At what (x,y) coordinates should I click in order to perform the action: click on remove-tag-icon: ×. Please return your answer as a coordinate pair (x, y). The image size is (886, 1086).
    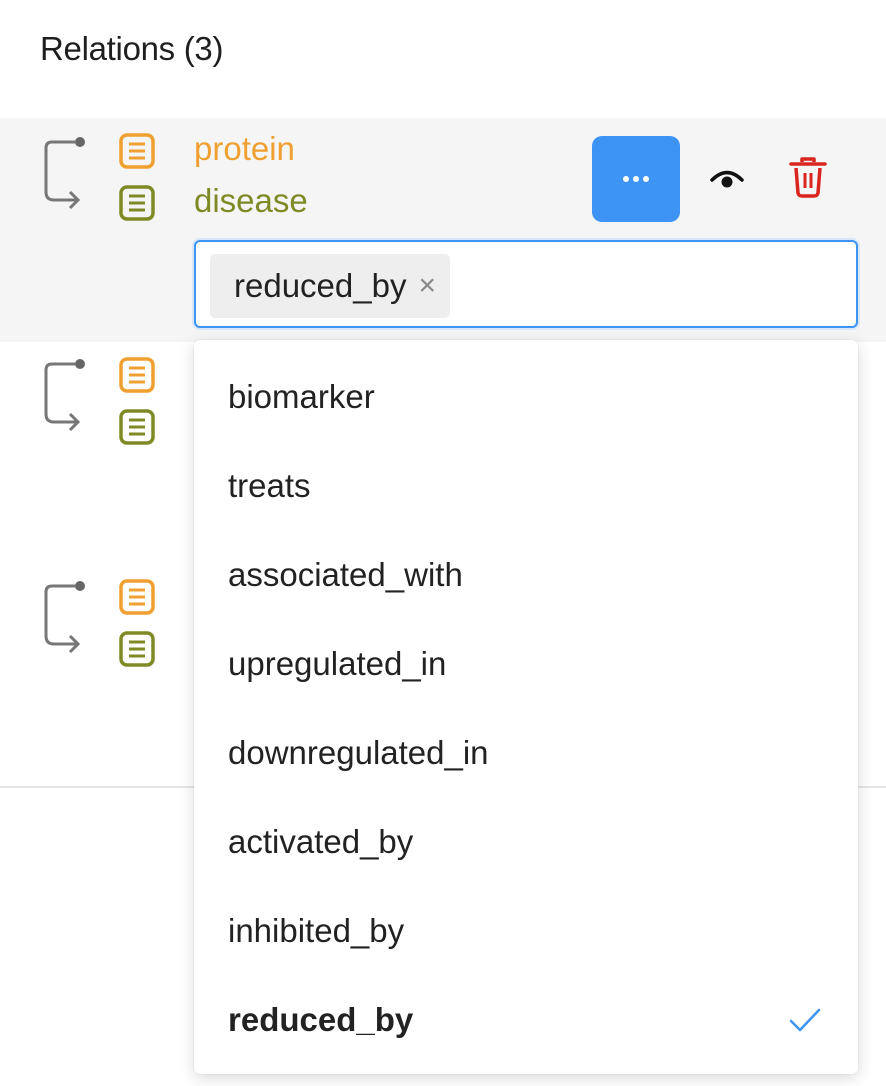
    Looking at the image, I should click on (427, 286).